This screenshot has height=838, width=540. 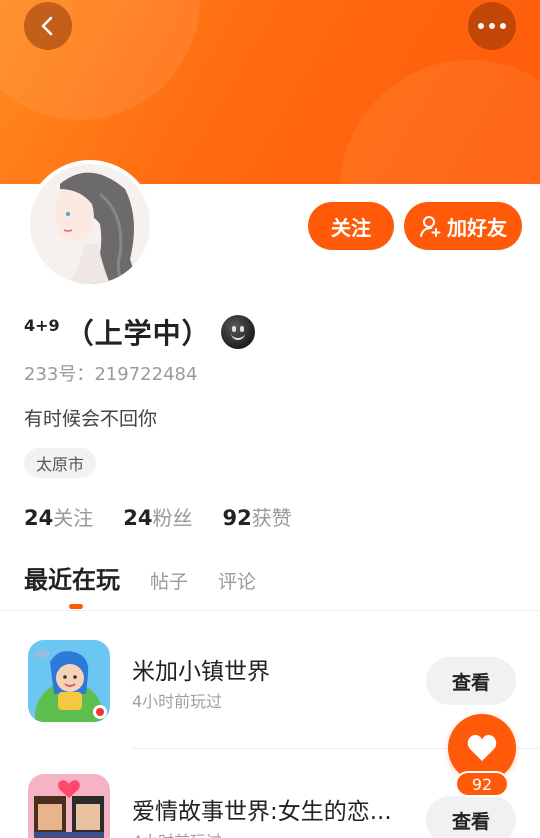 I want to click on stat-number: 92, so click(x=237, y=518).